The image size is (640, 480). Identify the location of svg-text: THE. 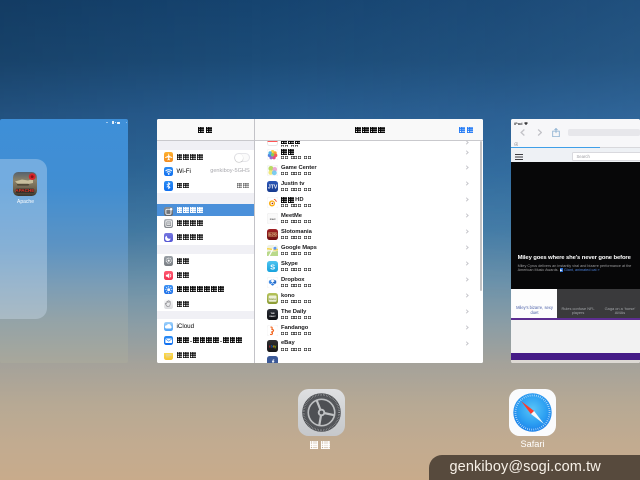
(272, 314).